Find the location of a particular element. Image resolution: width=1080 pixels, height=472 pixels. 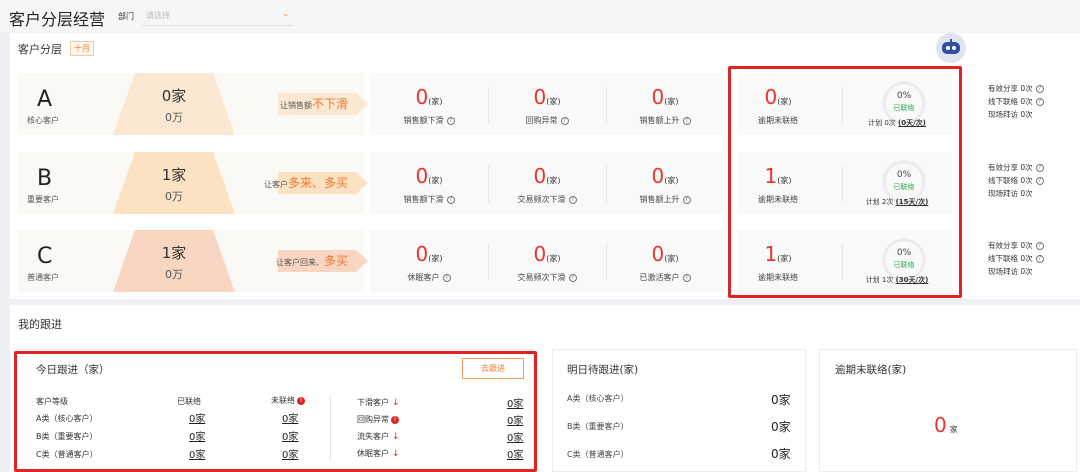

overdue-card-unit: 家 is located at coordinates (953, 429).